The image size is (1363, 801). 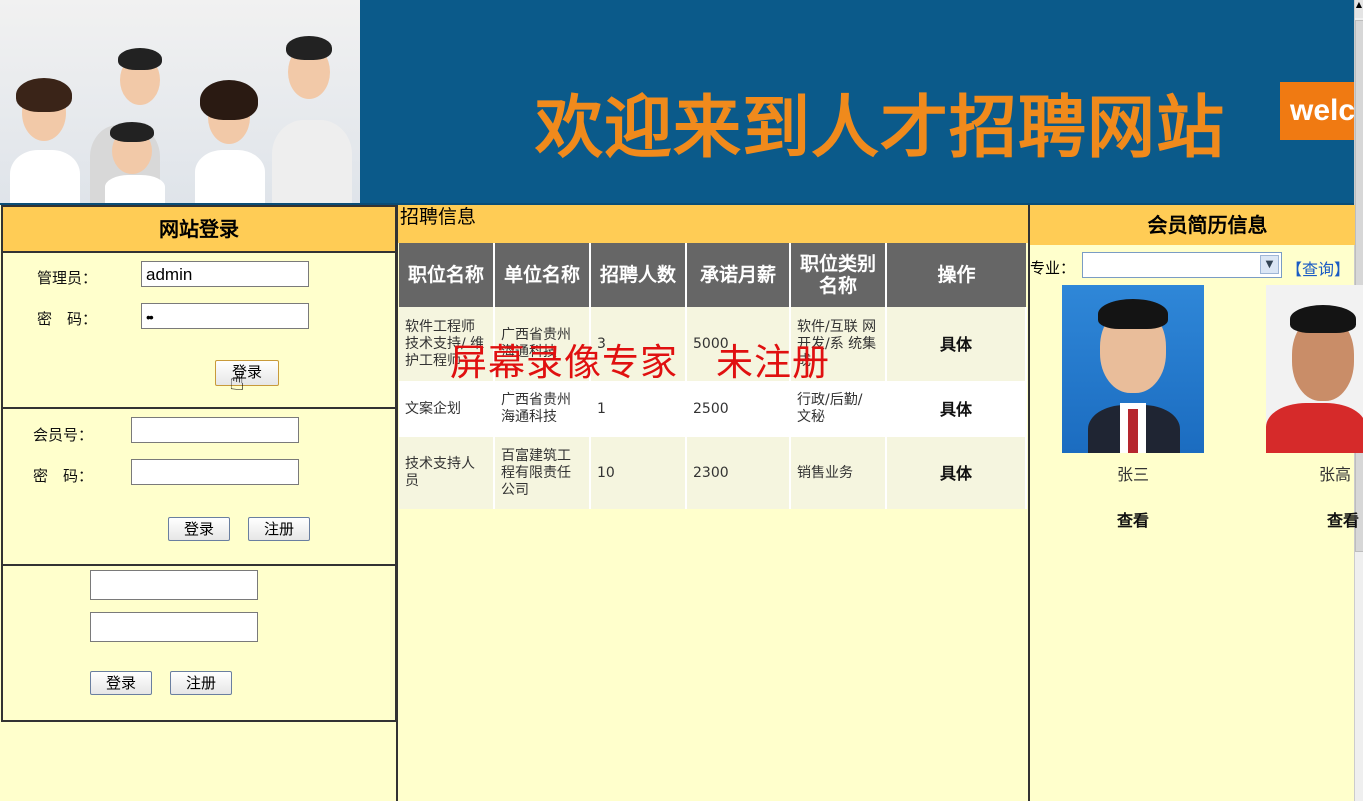 I want to click on count-cell: 1, so click(x=638, y=409).